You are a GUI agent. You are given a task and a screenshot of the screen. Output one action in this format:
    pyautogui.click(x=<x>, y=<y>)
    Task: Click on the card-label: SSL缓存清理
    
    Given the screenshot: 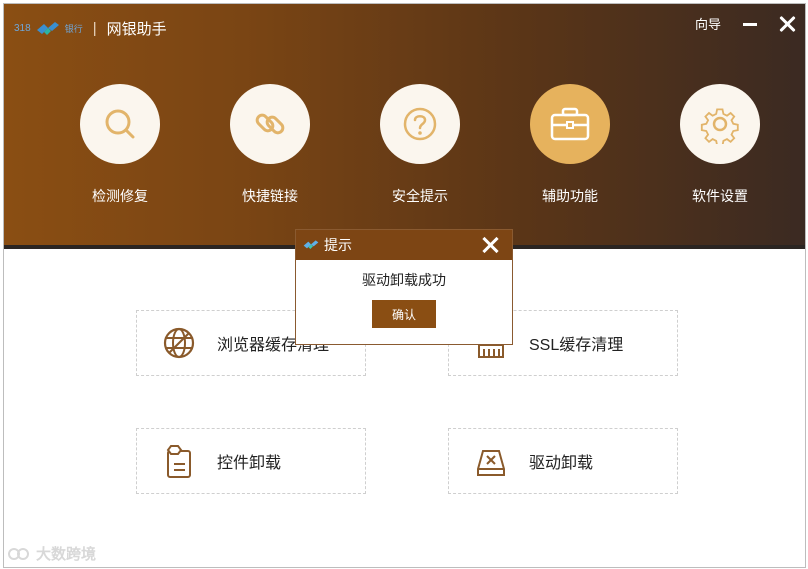 What is the action you would take?
    pyautogui.click(x=576, y=345)
    